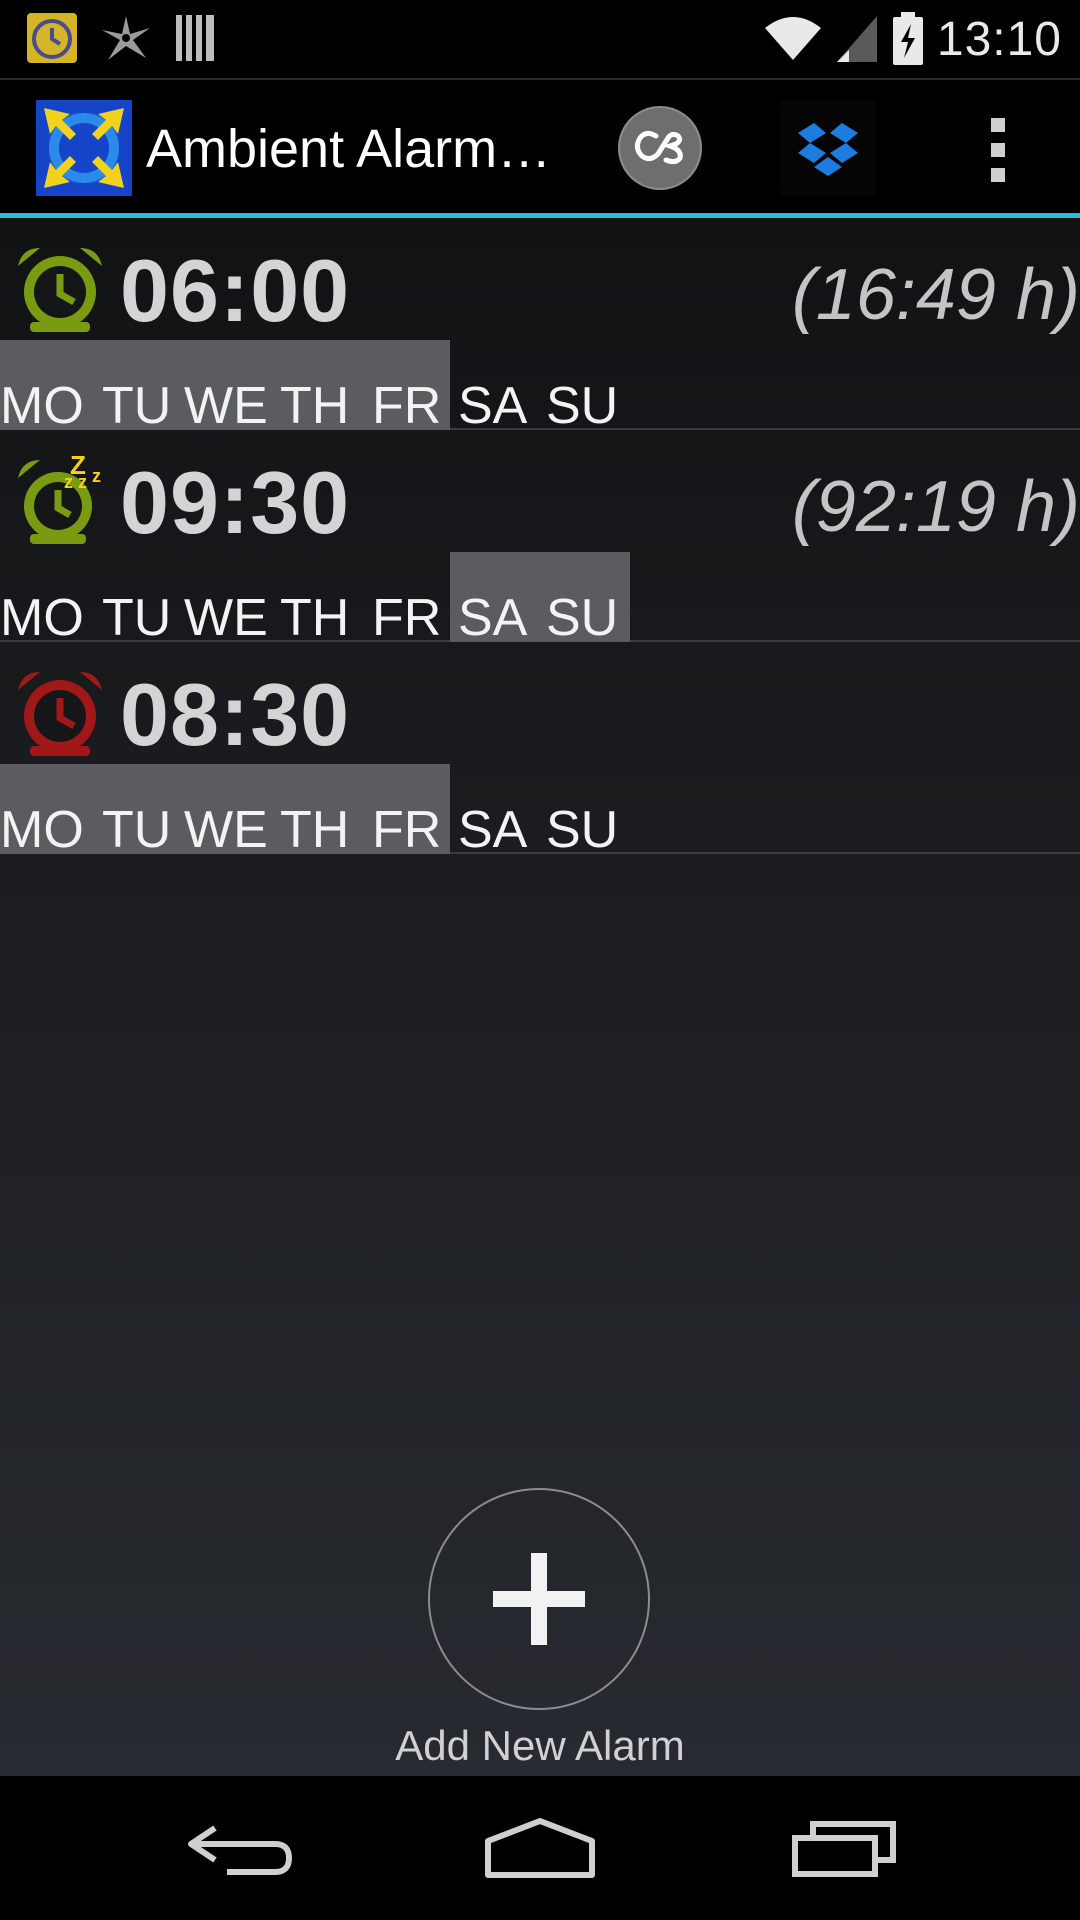 The height and width of the screenshot is (1920, 1080). I want to click on alarm-time: 08:30, so click(235, 714).